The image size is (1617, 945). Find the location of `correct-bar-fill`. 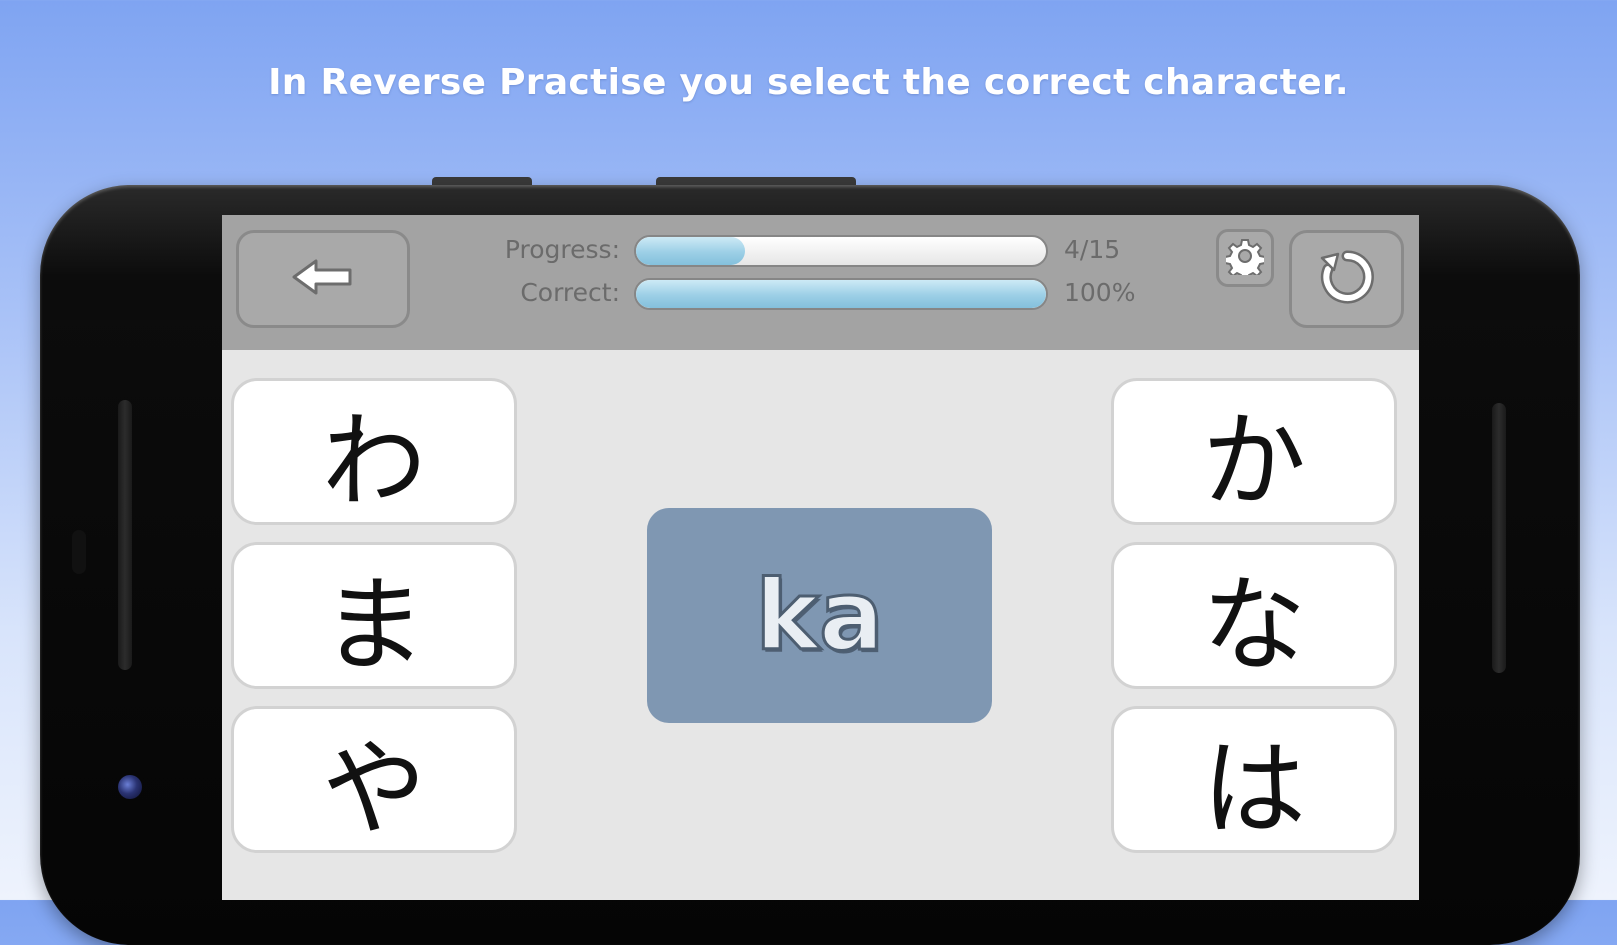

correct-bar-fill is located at coordinates (841, 294).